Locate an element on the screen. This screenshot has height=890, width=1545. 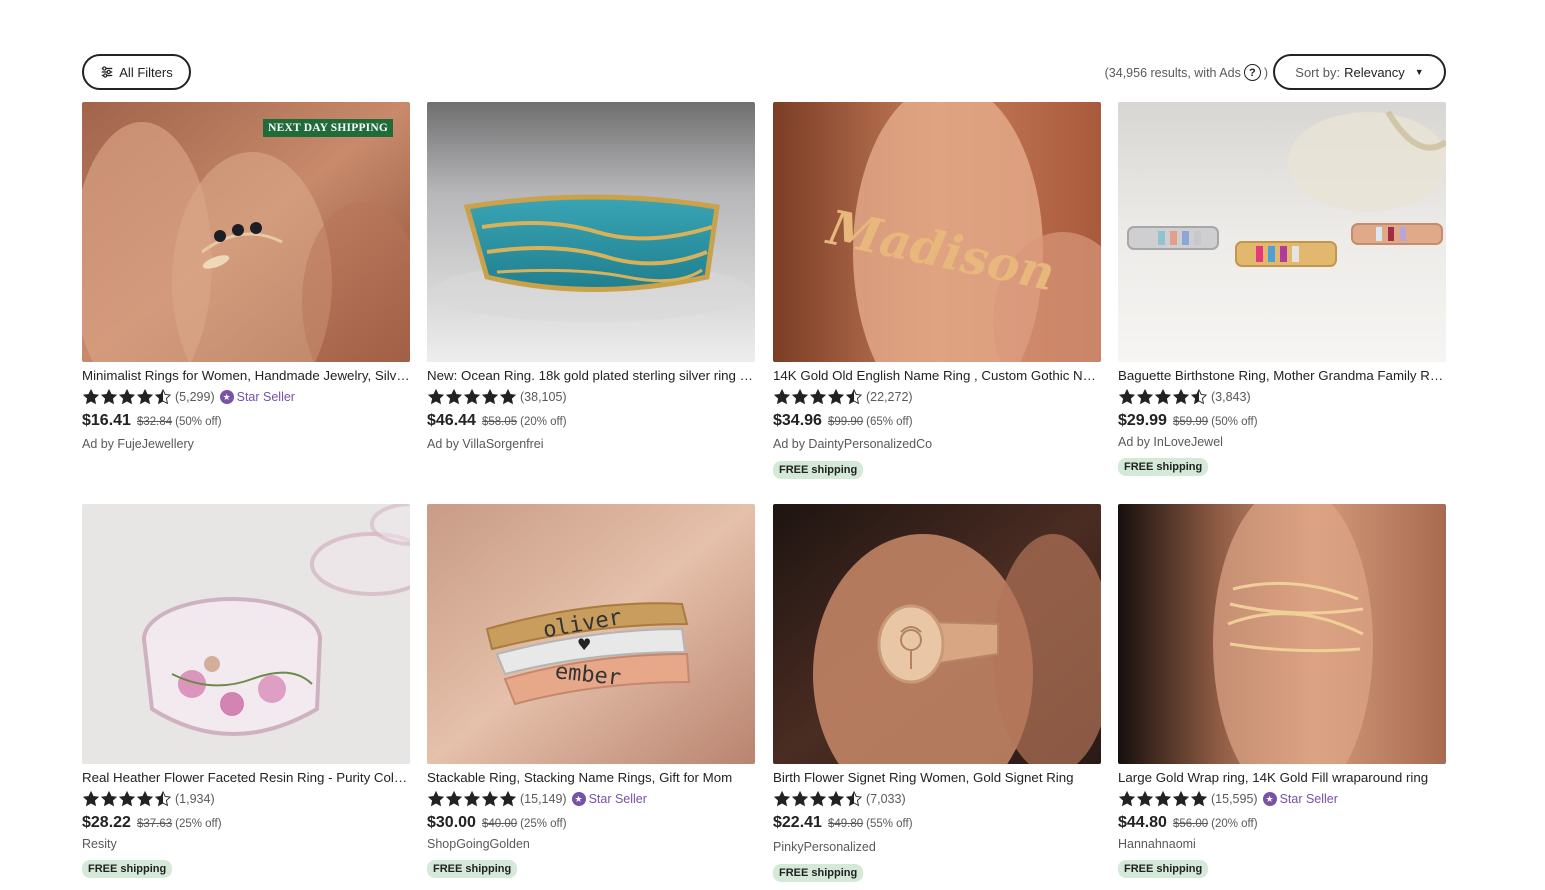
original-price: $32.84 is located at coordinates (154, 422).